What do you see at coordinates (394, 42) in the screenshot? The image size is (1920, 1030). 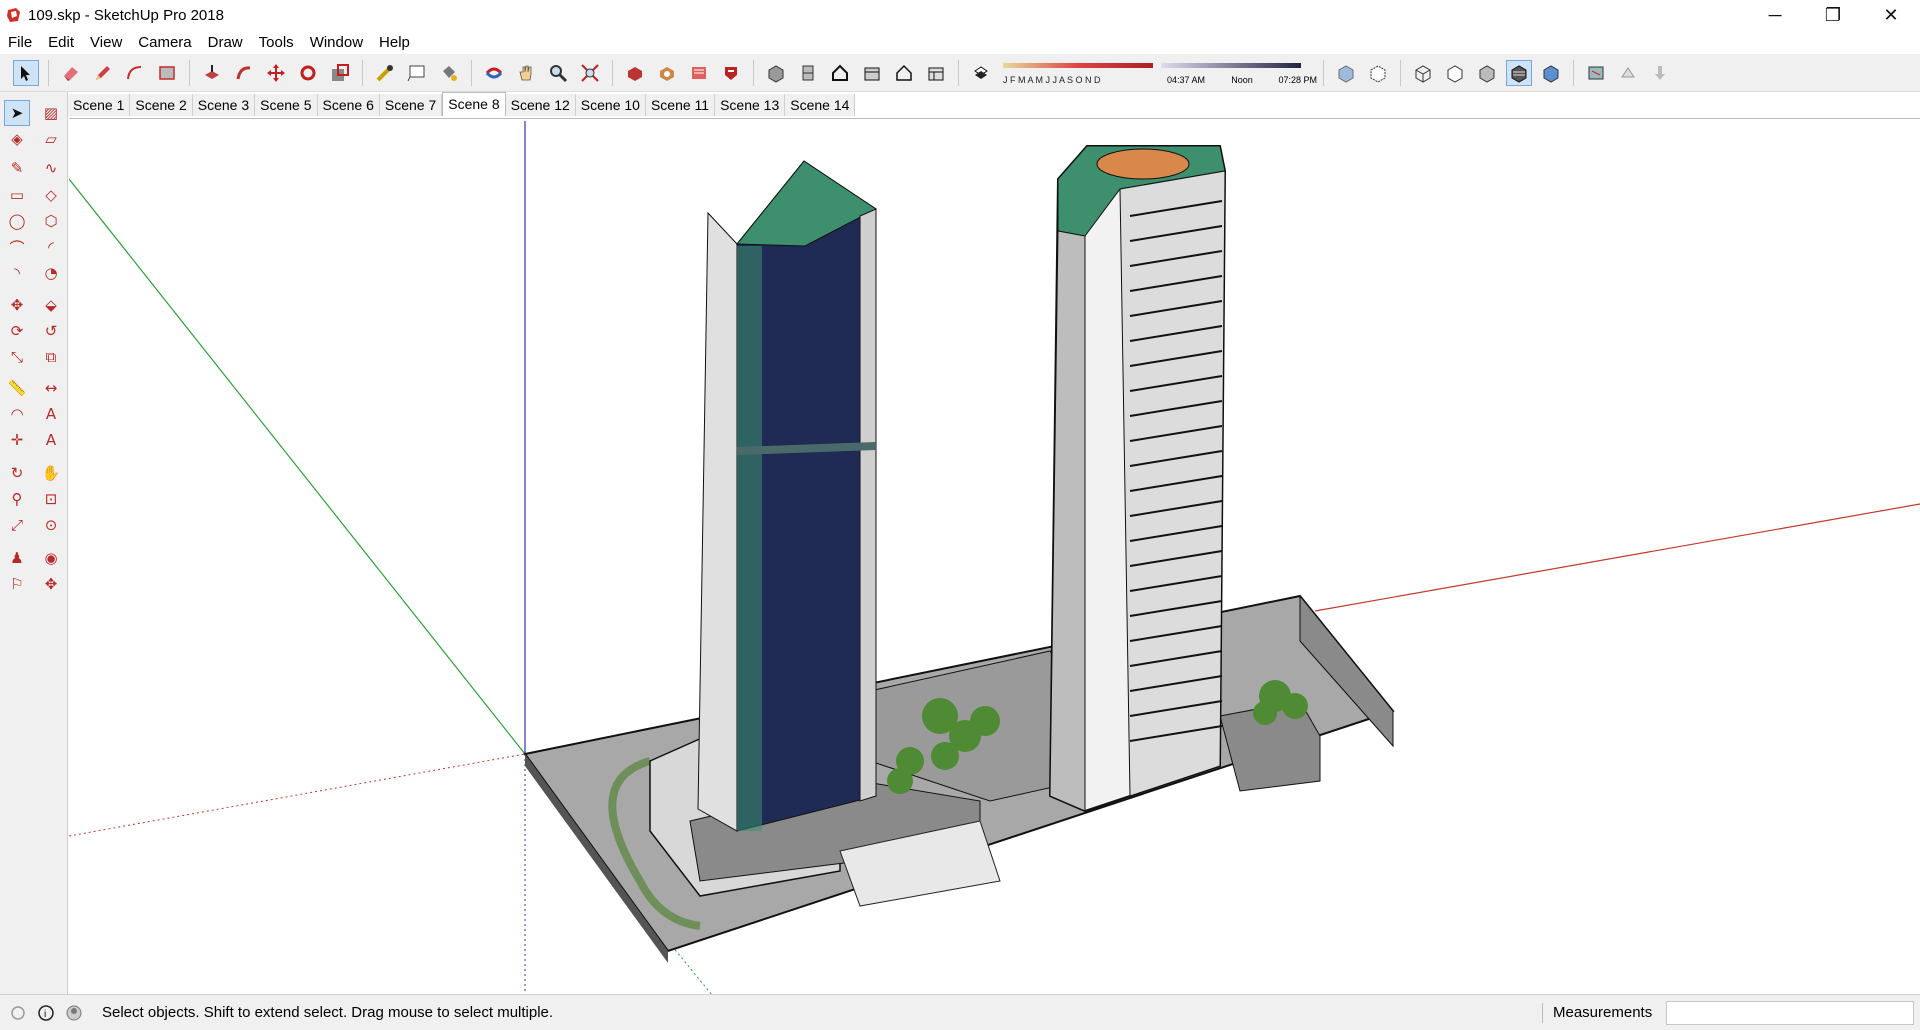 I see `menu-help: Help` at bounding box center [394, 42].